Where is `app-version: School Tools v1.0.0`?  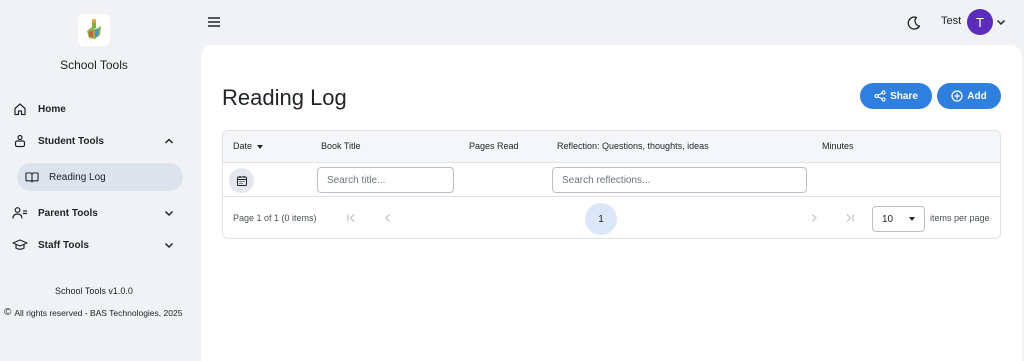
app-version: School Tools v1.0.0 is located at coordinates (94, 291).